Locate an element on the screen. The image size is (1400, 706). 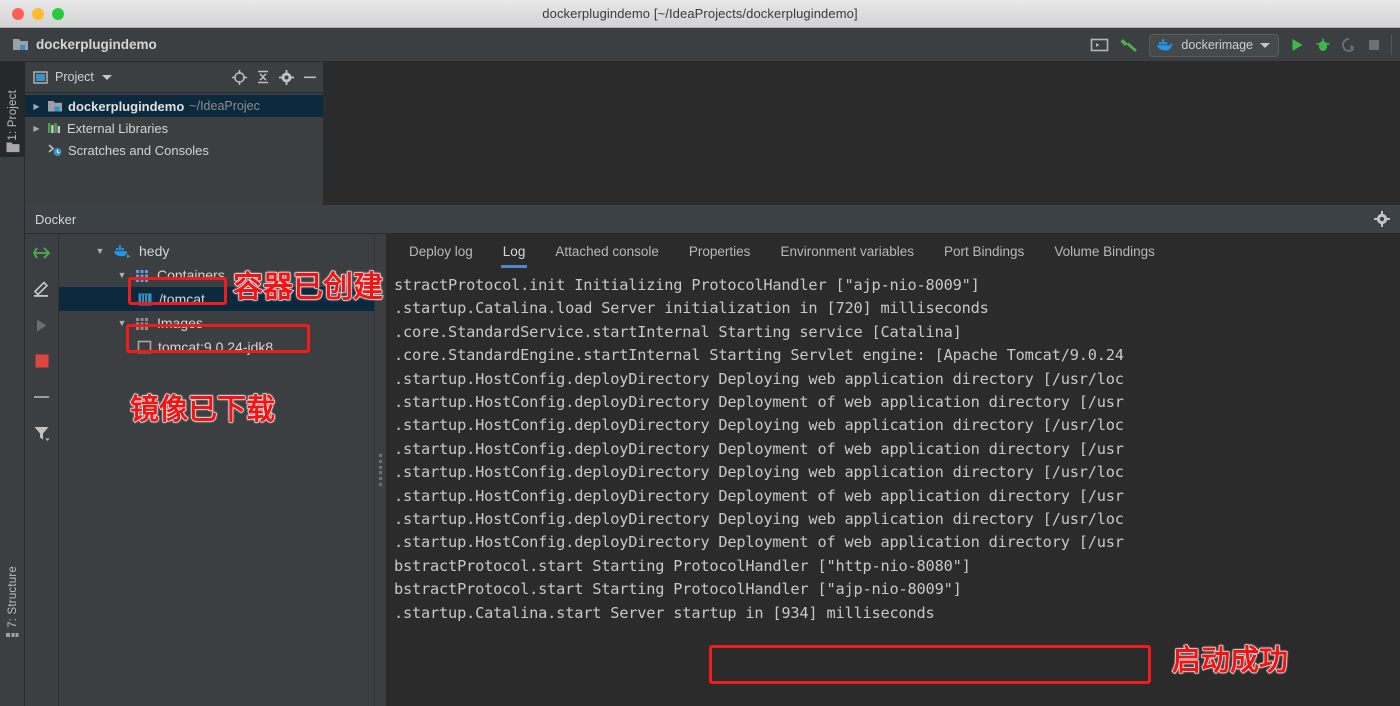
images-group-icon is located at coordinates (143, 323).